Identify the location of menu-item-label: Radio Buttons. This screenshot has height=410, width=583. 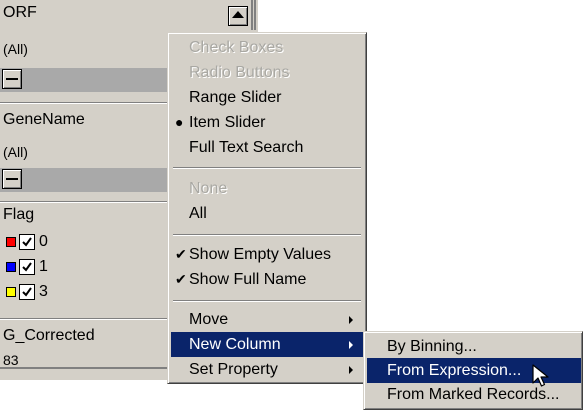
(239, 72).